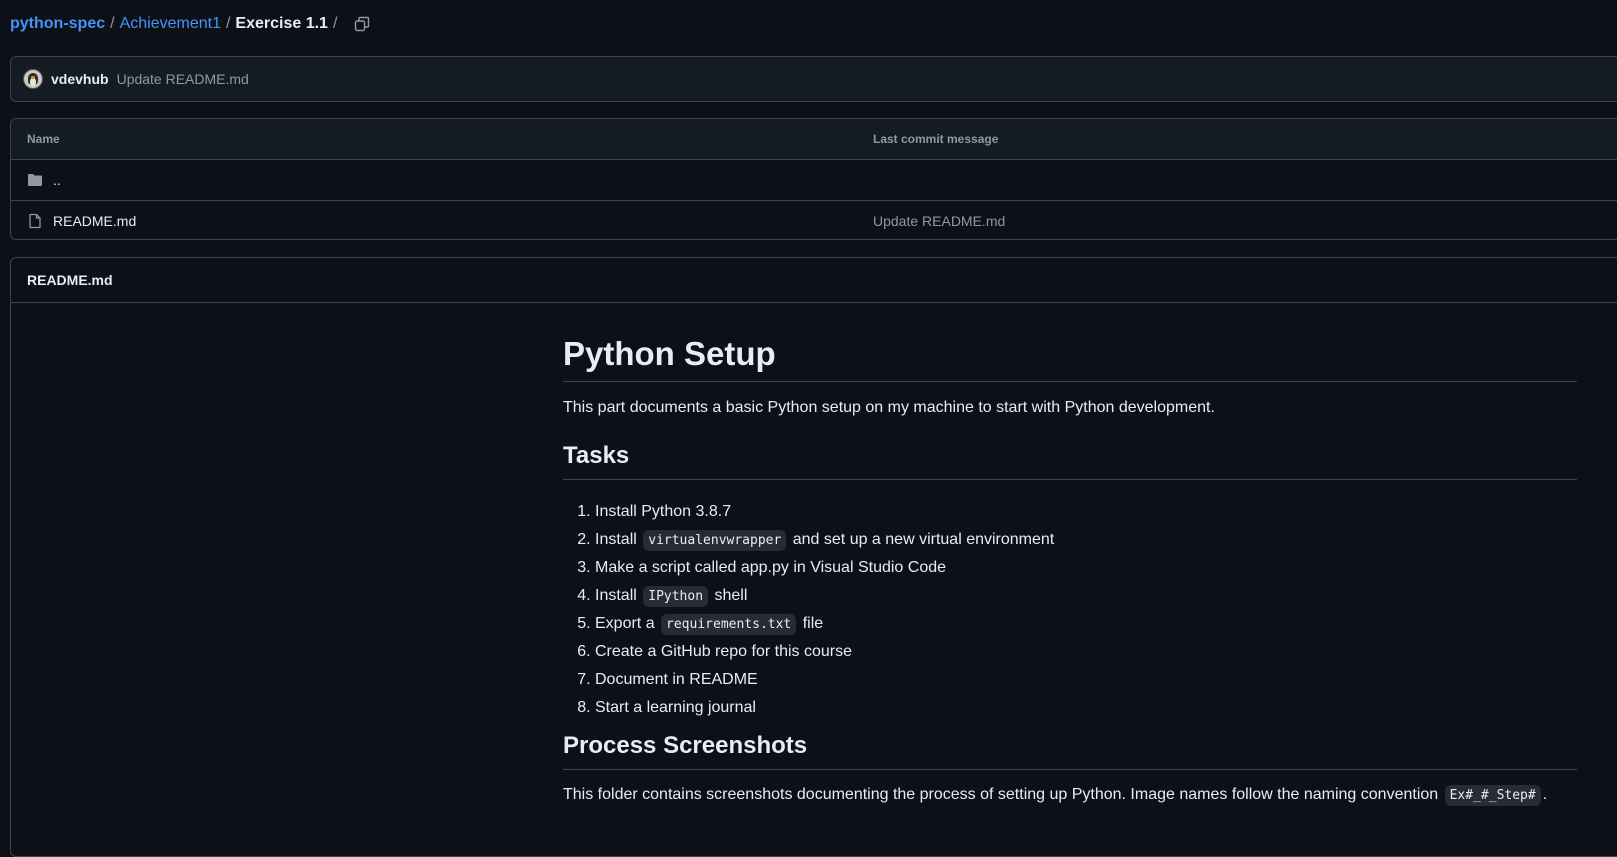 This screenshot has height=857, width=1617. Describe the element at coordinates (676, 679) in the screenshot. I see `task-text: Document in README` at that location.